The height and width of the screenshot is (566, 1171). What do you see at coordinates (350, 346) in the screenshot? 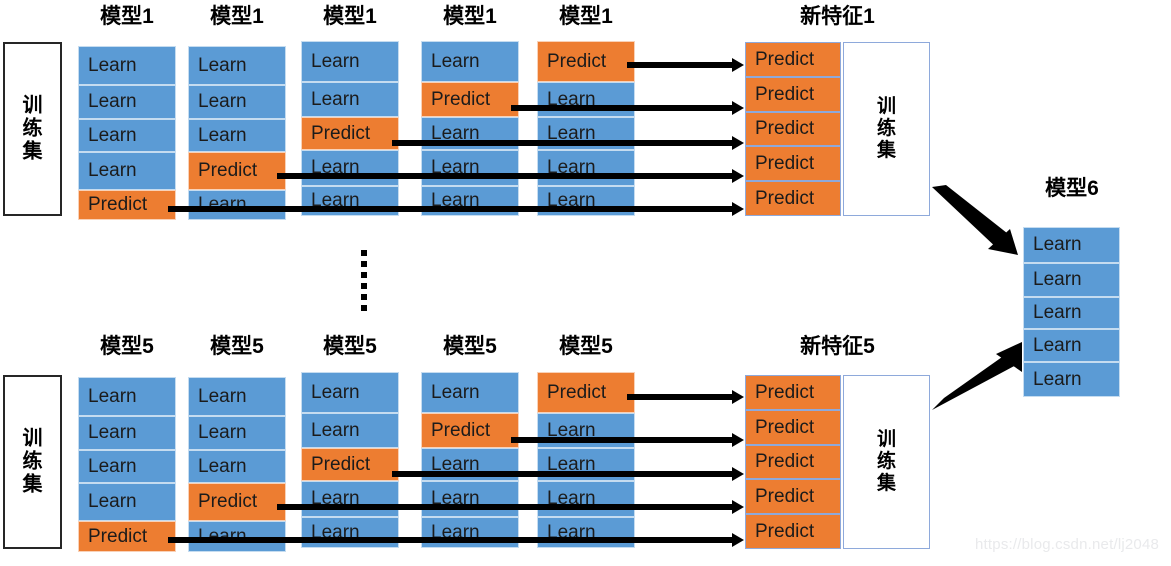
I see `column-title-model-5-3: 模型5` at bounding box center [350, 346].